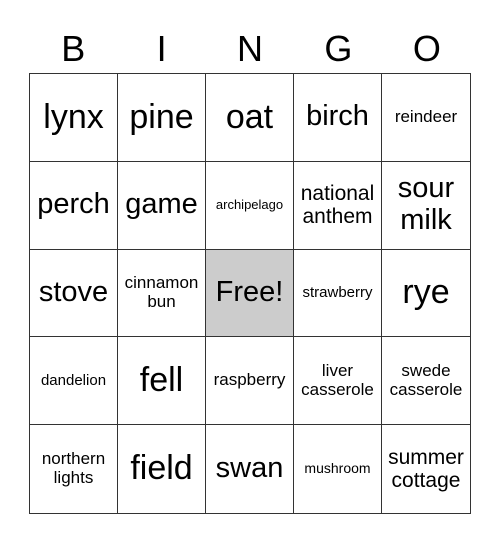 The height and width of the screenshot is (544, 500). What do you see at coordinates (338, 469) in the screenshot?
I see `bingo-cell: mushroom` at bounding box center [338, 469].